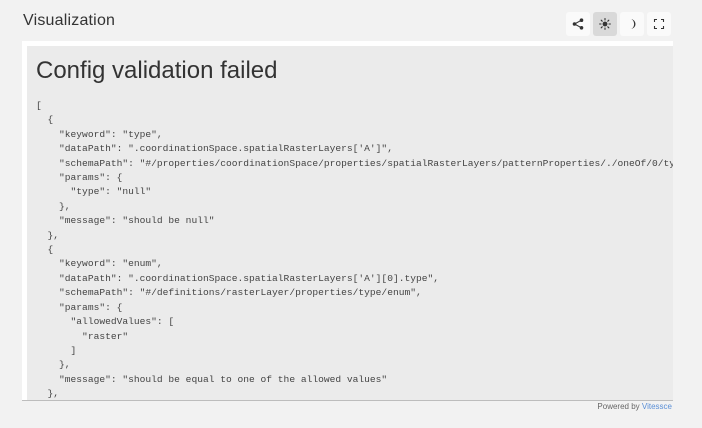 This screenshot has height=428, width=702. Describe the element at coordinates (351, 22) in the screenshot. I see `visualization-header: Visualization` at that location.